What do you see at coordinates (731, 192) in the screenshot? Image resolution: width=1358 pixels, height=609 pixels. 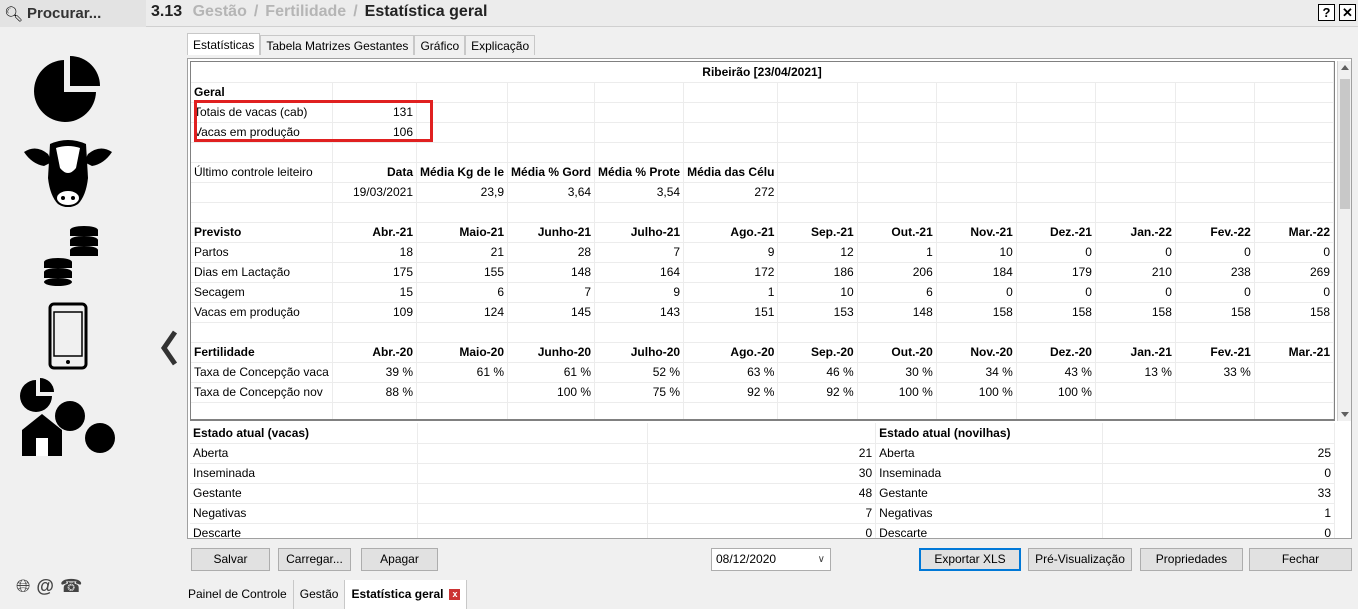 I see `controle-value: 272` at bounding box center [731, 192].